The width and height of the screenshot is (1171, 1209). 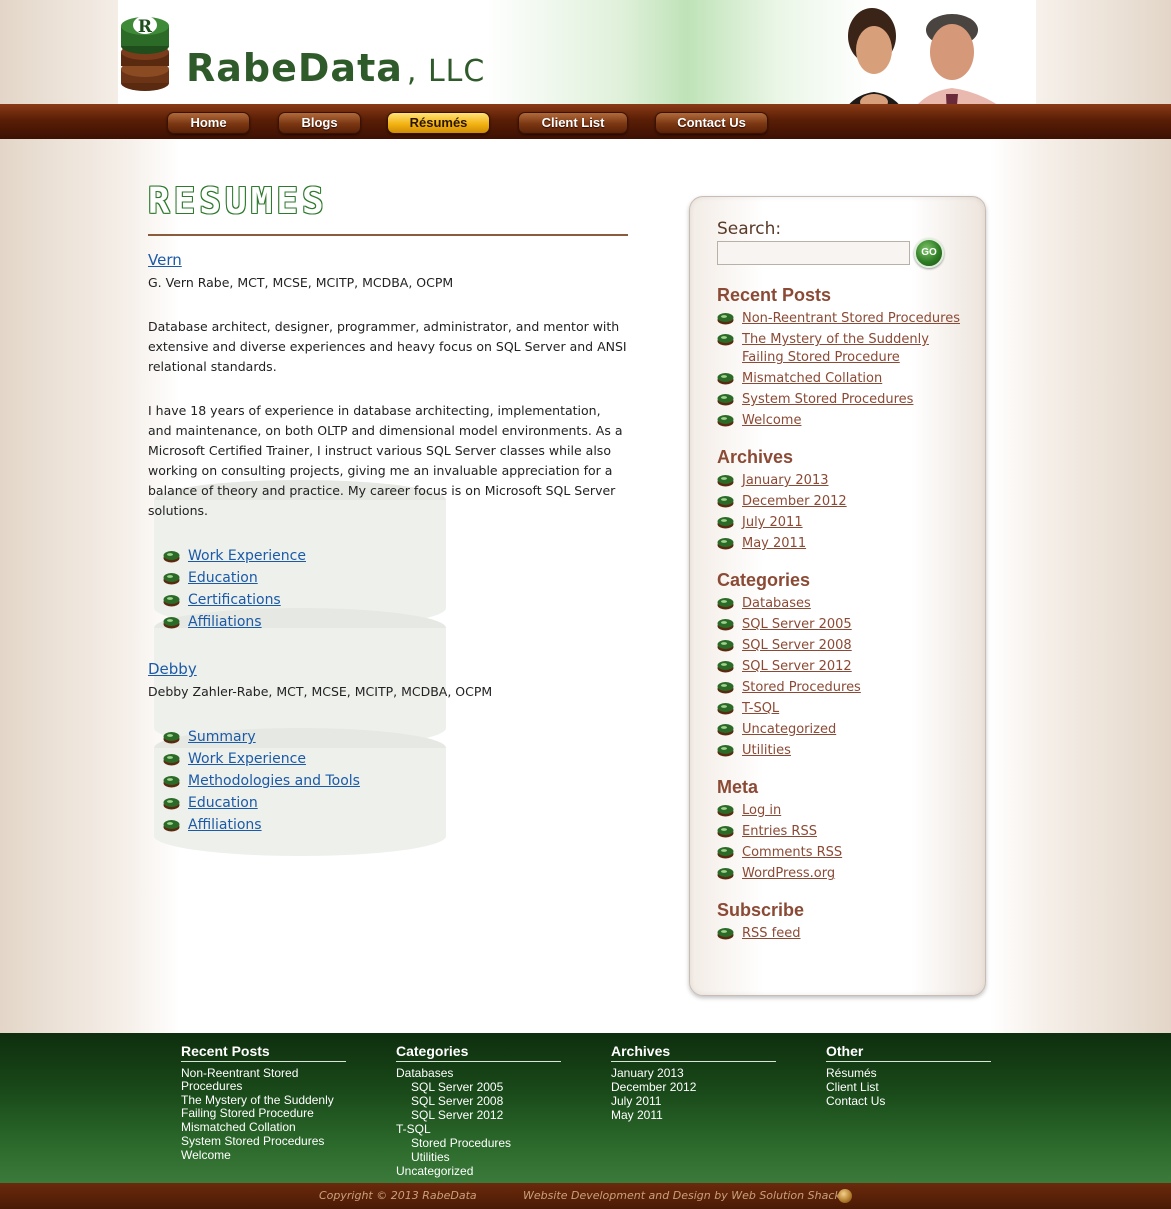 What do you see at coordinates (693, 1115) in the screenshot?
I see `footer-link: May 2011` at bounding box center [693, 1115].